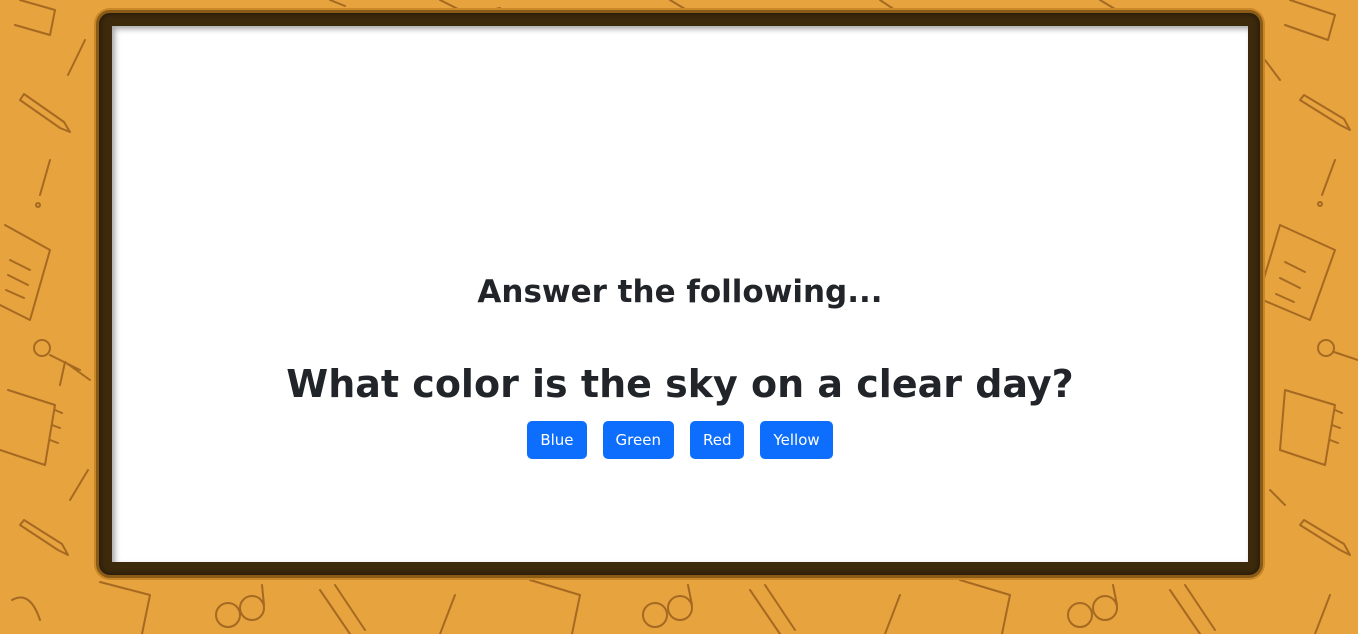 The width and height of the screenshot is (1358, 634). Describe the element at coordinates (717, 440) in the screenshot. I see `answer-button-red: Red` at that location.